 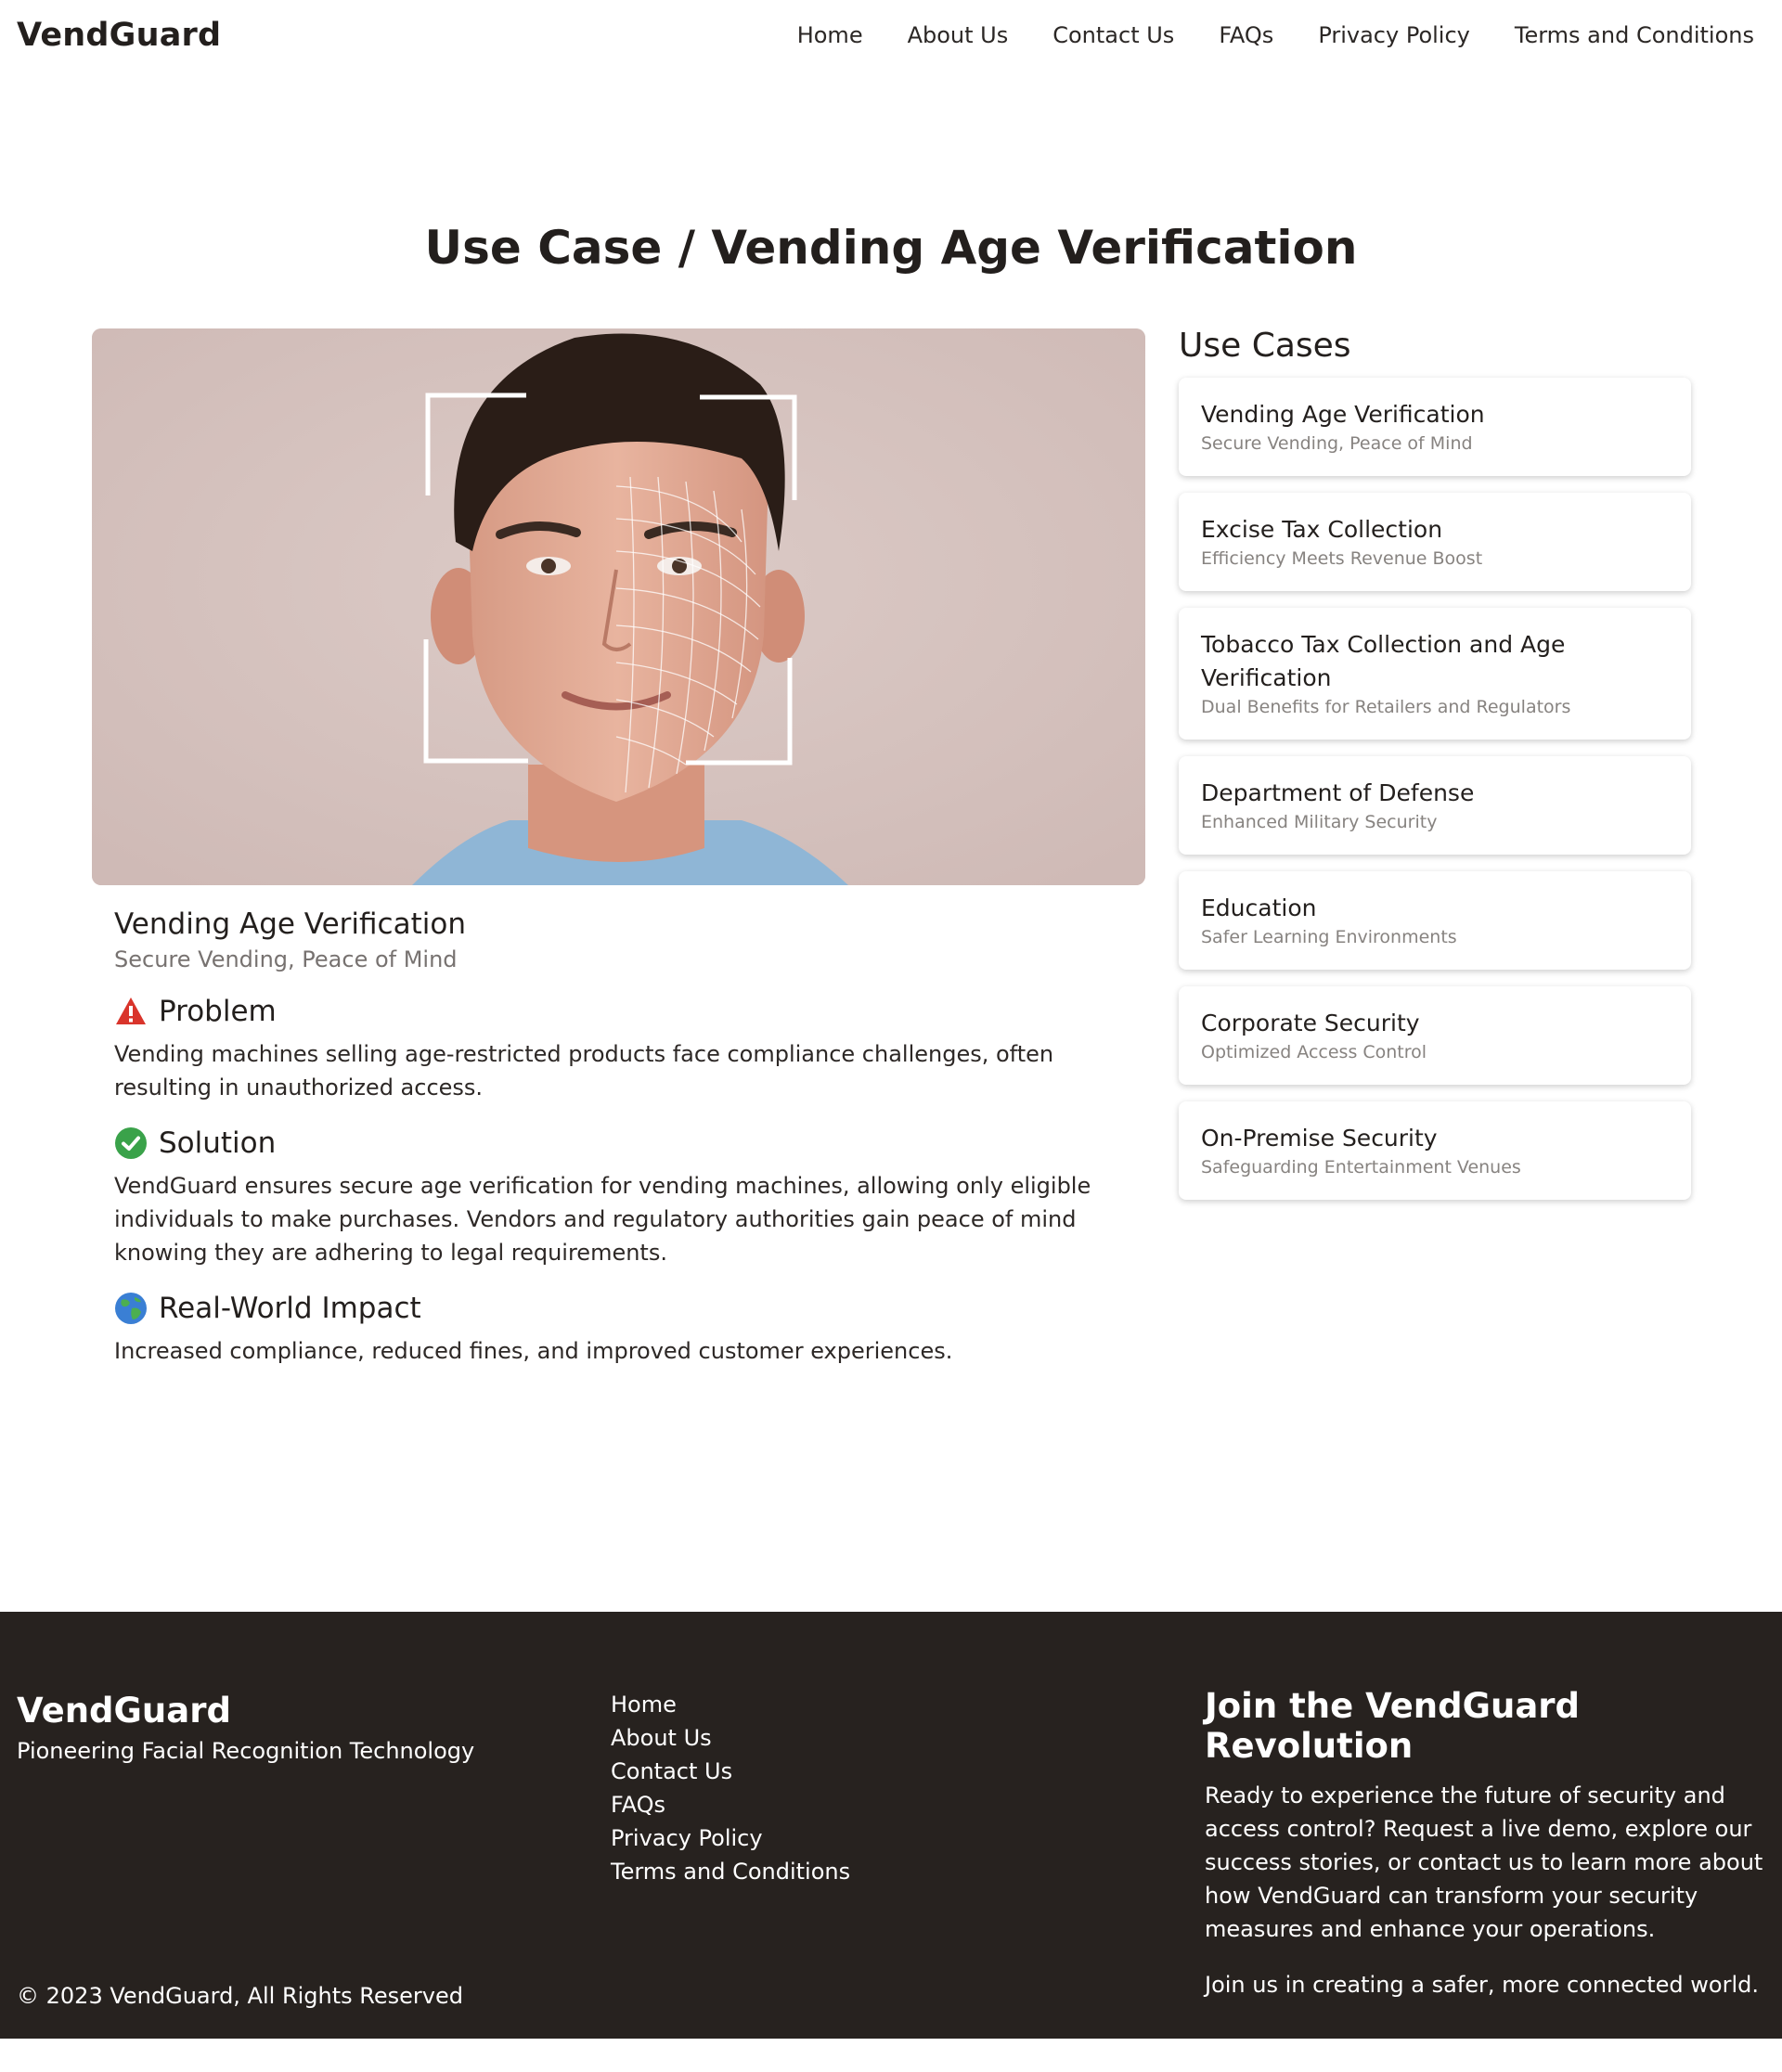 I want to click on case-title: Vending Age Verification, so click(x=290, y=924).